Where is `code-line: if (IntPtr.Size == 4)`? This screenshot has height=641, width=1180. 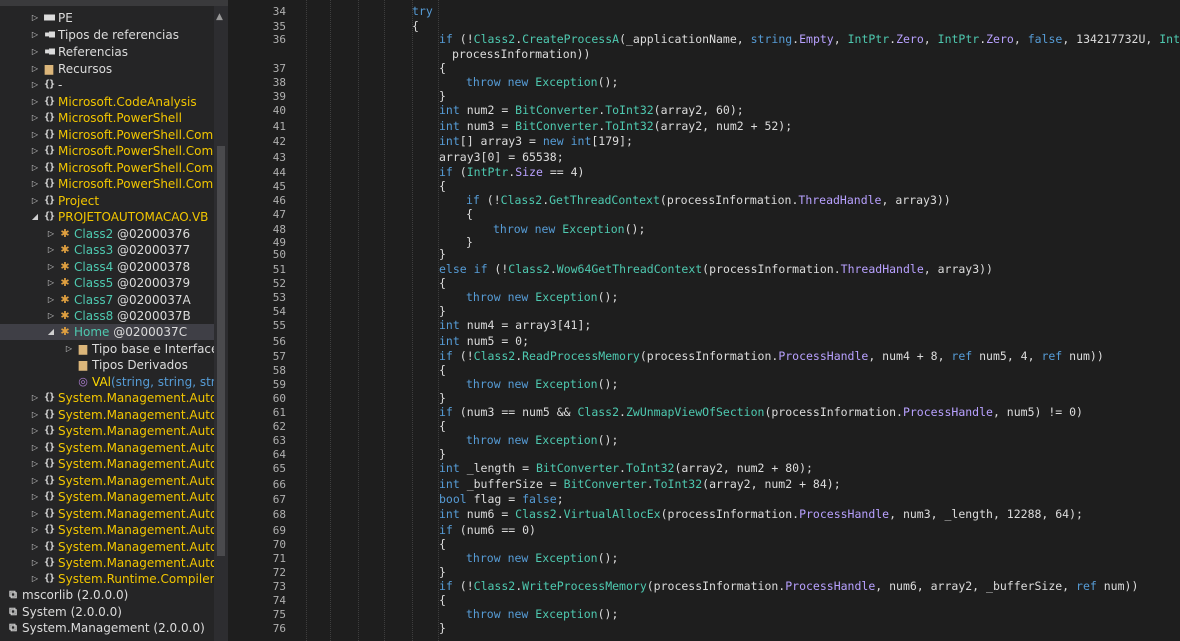 code-line: if (IntPtr.Size == 4) is located at coordinates (511, 172).